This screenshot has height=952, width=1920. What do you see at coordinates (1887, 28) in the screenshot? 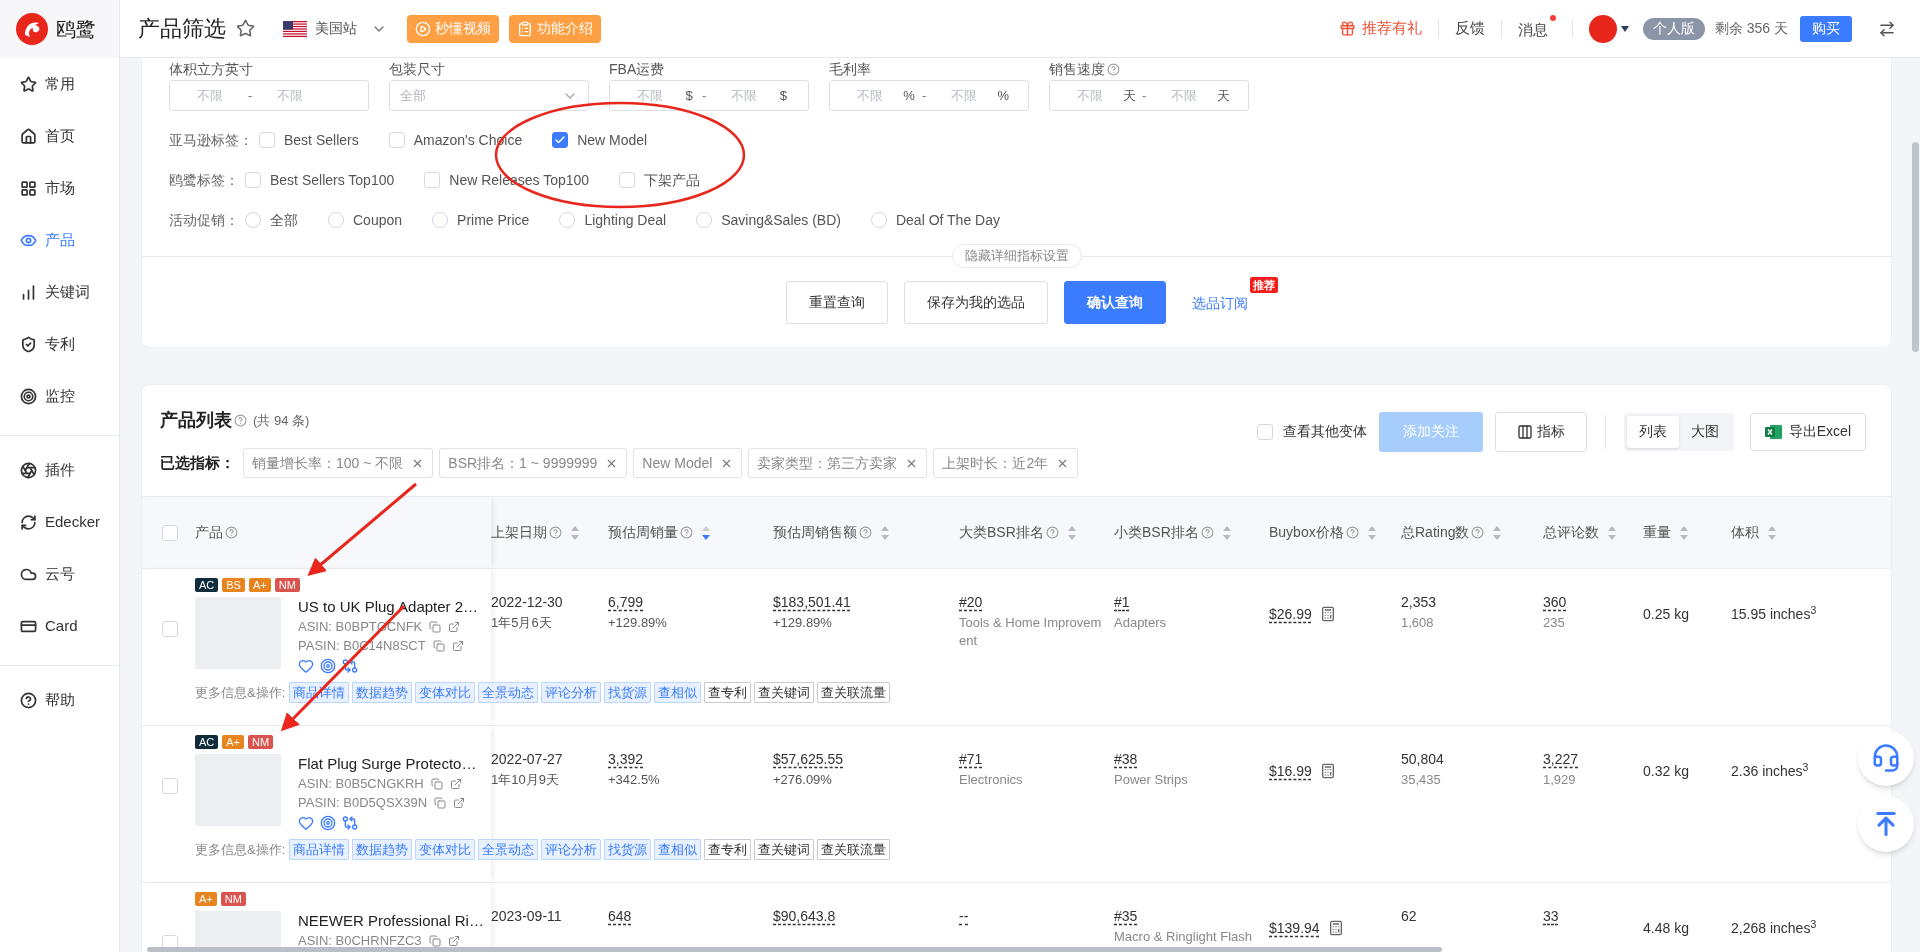
I see `switch-icon` at bounding box center [1887, 28].